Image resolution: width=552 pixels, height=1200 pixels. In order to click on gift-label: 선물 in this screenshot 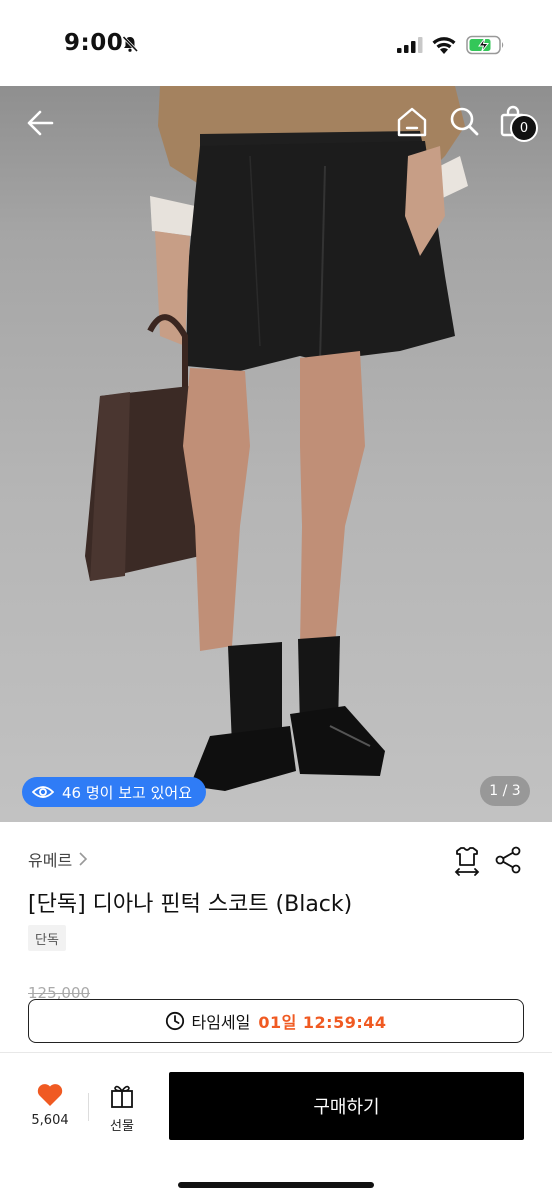, I will do `click(122, 1126)`.